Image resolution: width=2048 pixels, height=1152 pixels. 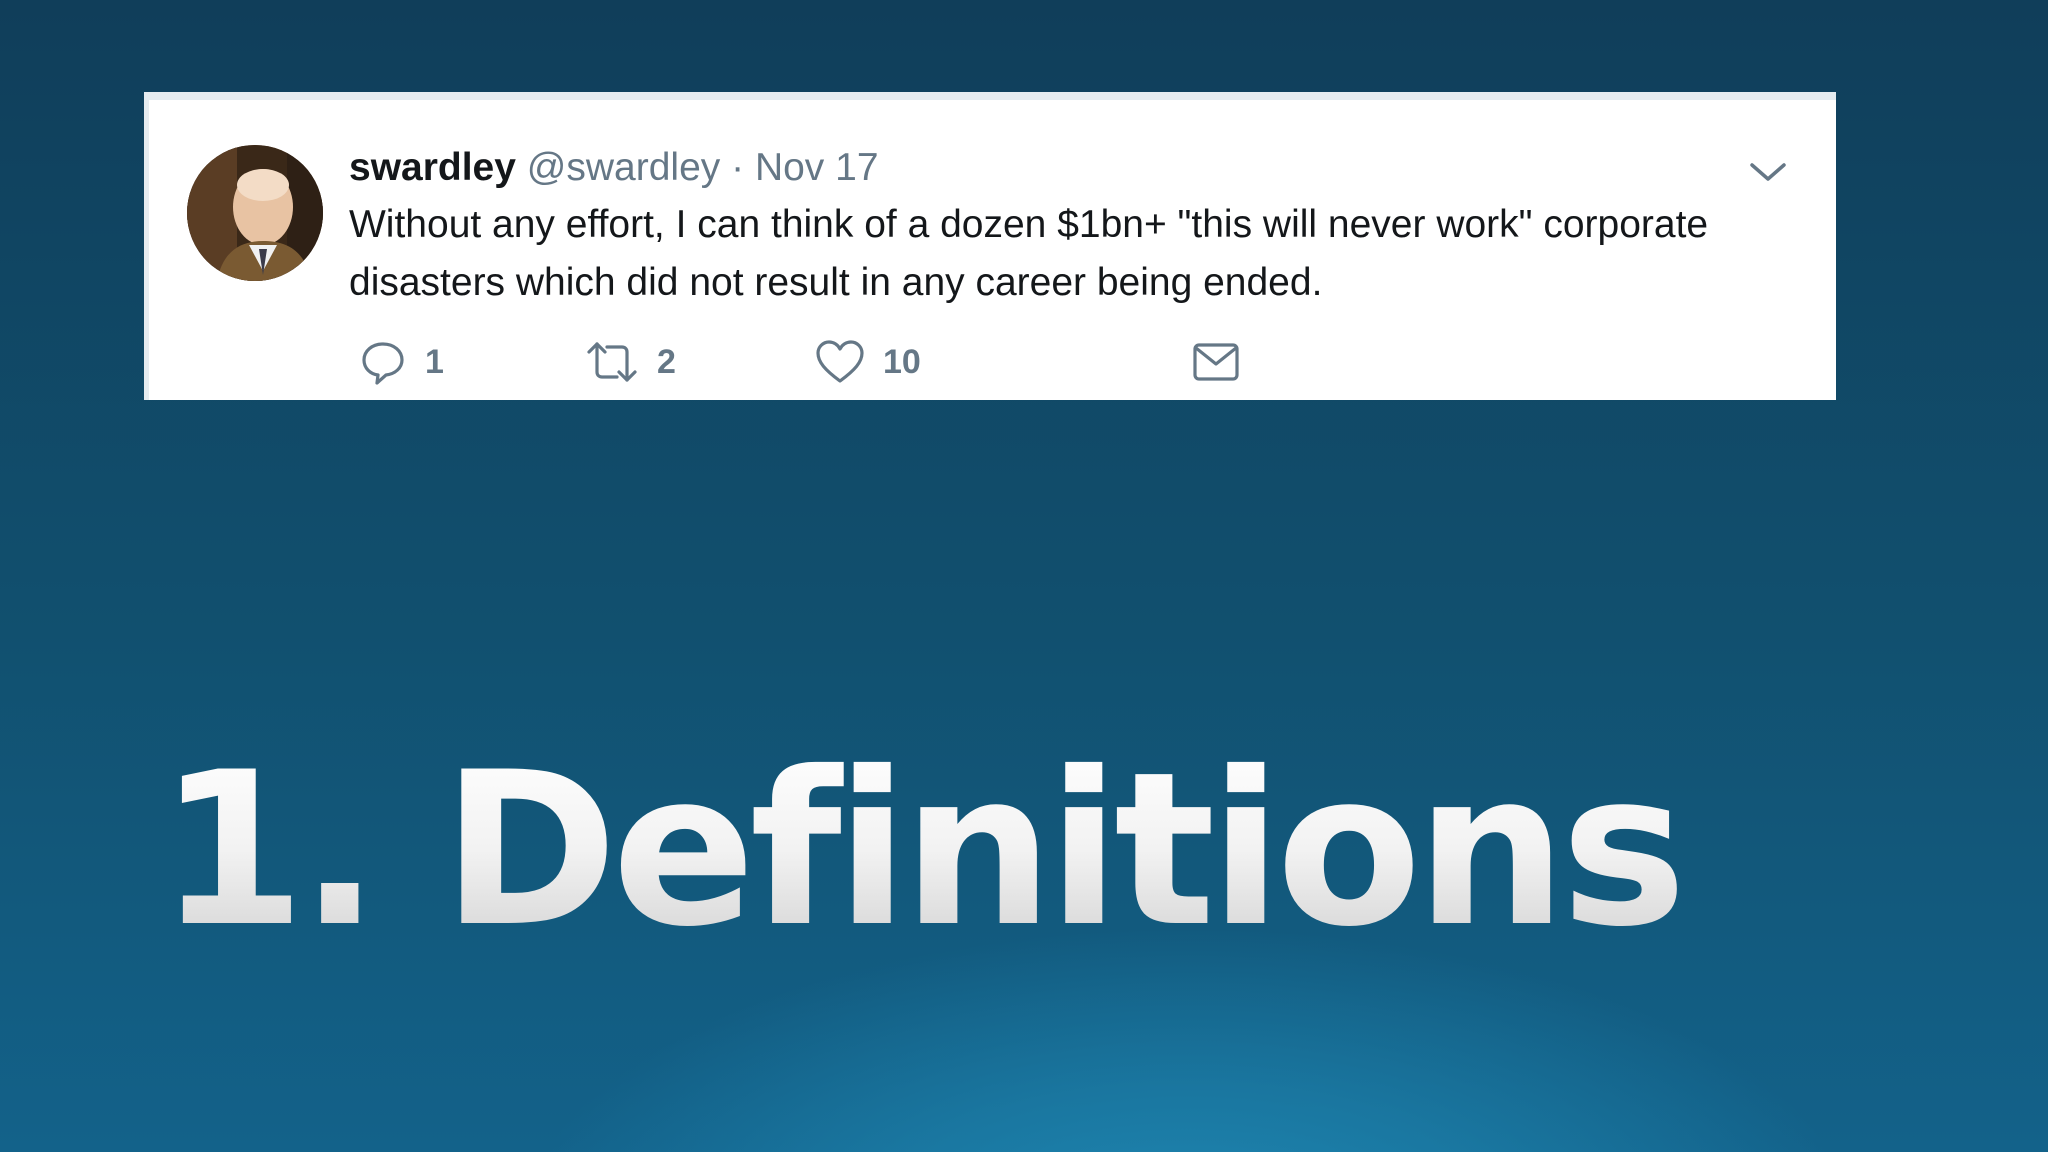 I want to click on user-handle: @swardley, so click(x=623, y=167).